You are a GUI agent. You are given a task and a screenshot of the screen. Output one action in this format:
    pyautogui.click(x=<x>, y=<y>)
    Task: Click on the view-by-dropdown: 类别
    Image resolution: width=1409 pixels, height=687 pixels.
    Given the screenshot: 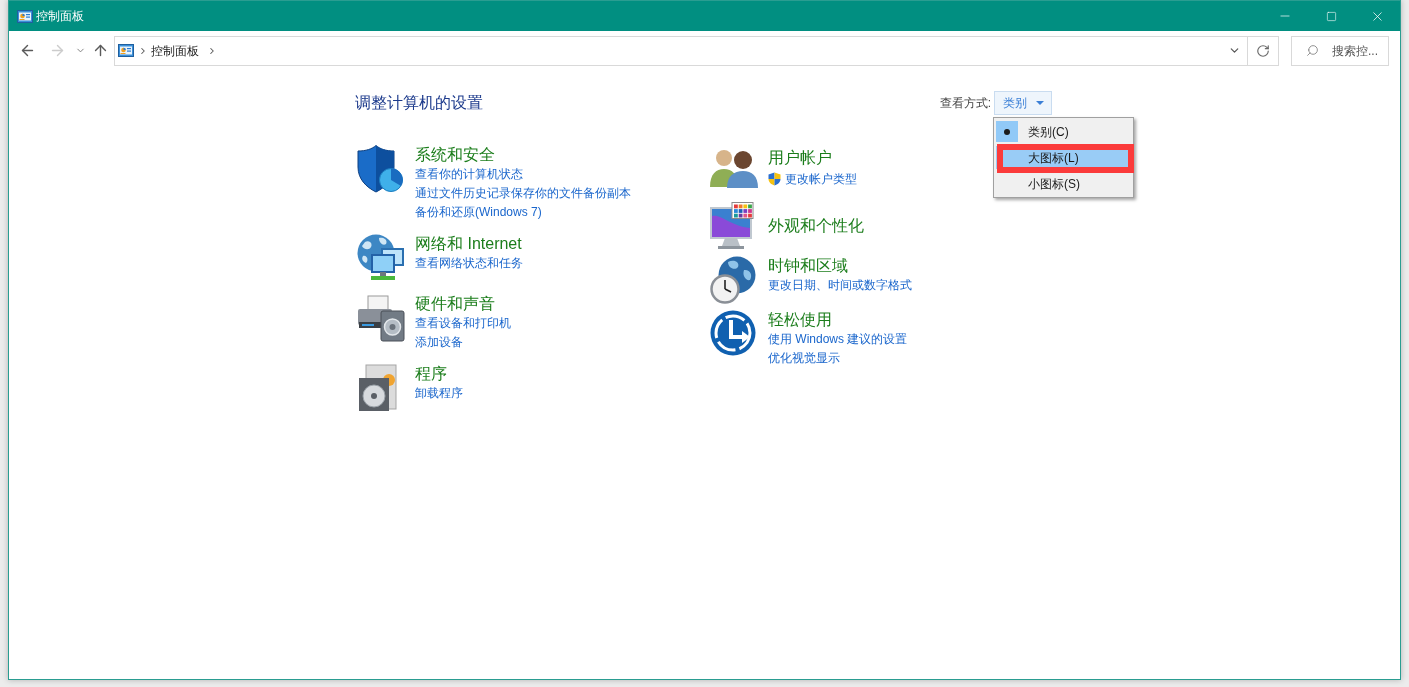 What is the action you would take?
    pyautogui.click(x=1023, y=103)
    